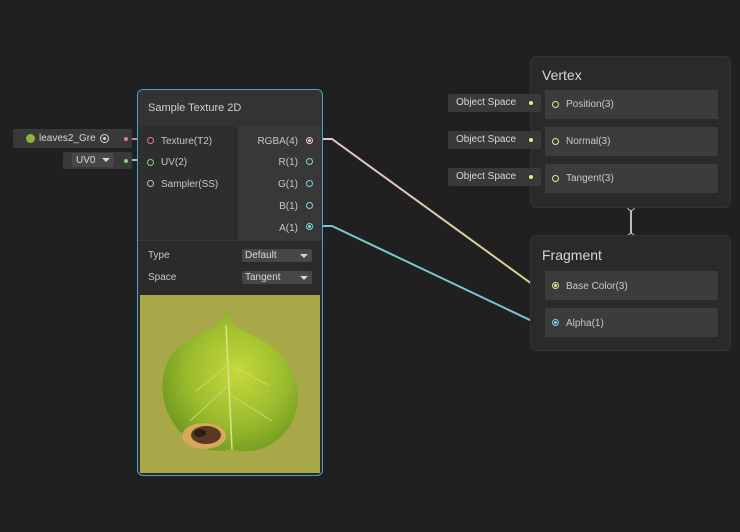  What do you see at coordinates (585, 323) in the screenshot?
I see `alpha-label: Alpha(1)` at bounding box center [585, 323].